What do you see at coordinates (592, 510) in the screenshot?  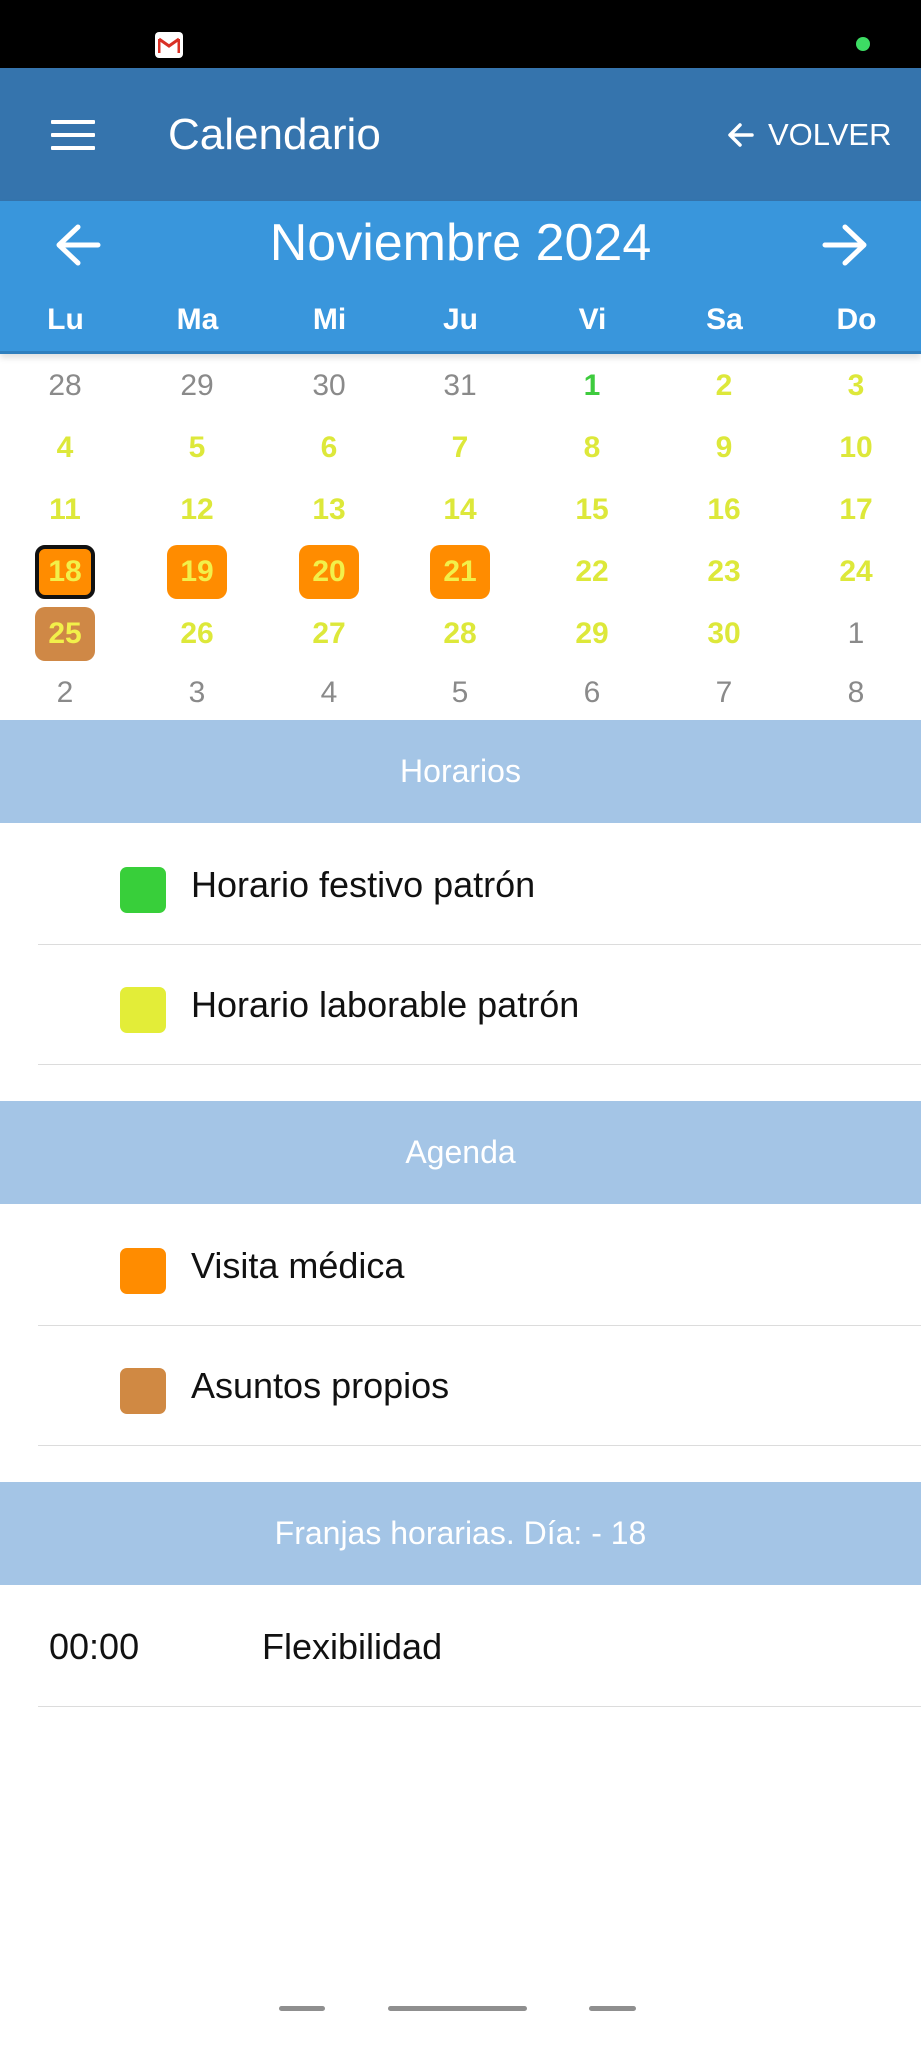 I see `calendar-day: 15` at bounding box center [592, 510].